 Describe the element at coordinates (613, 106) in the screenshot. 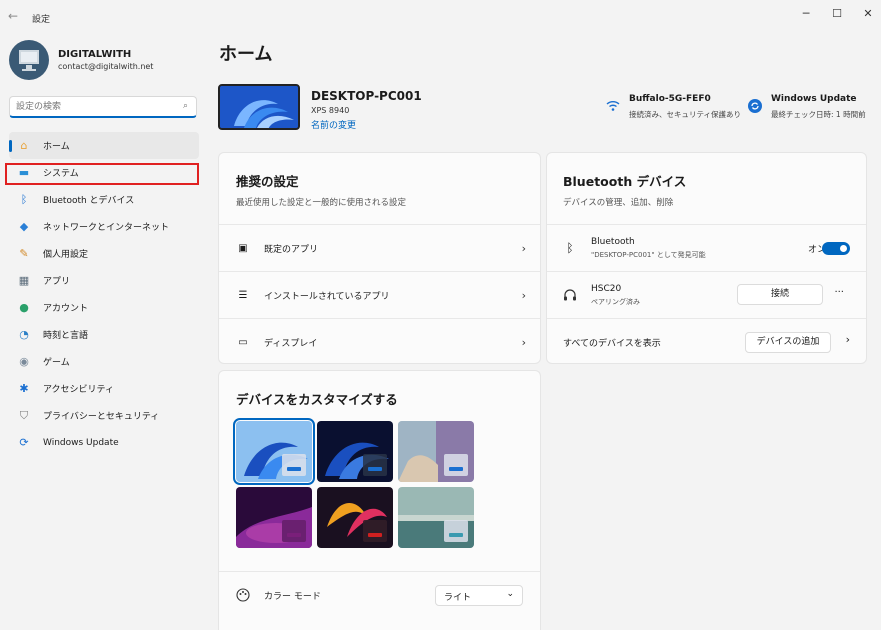

I see `wifi-icon` at that location.